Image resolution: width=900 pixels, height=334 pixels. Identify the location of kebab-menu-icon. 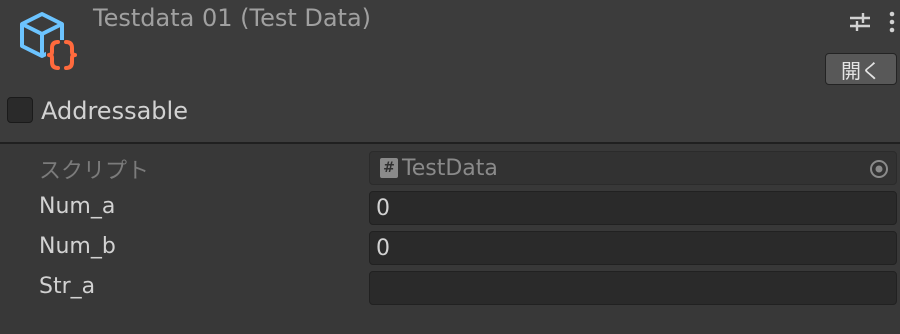
(890, 22).